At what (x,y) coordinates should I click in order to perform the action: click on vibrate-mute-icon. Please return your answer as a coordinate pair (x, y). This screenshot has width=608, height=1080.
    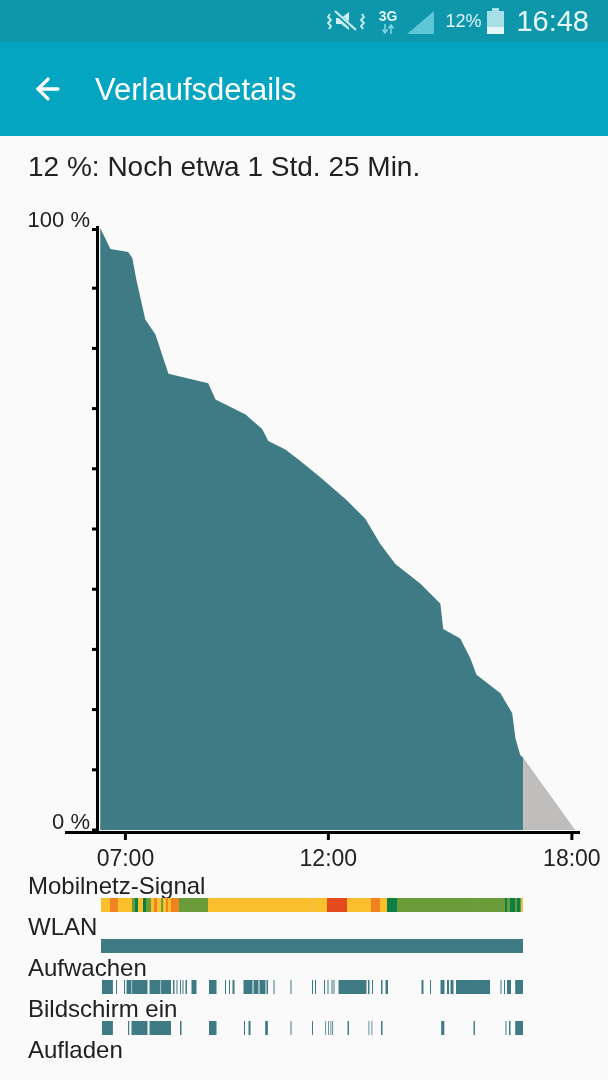
    Looking at the image, I should click on (345, 21).